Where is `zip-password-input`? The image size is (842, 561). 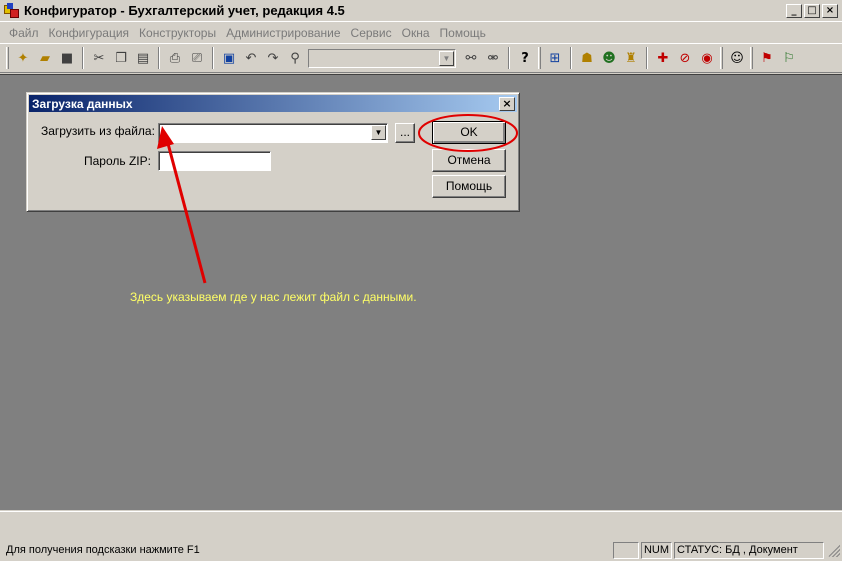
zip-password-input is located at coordinates (214, 161).